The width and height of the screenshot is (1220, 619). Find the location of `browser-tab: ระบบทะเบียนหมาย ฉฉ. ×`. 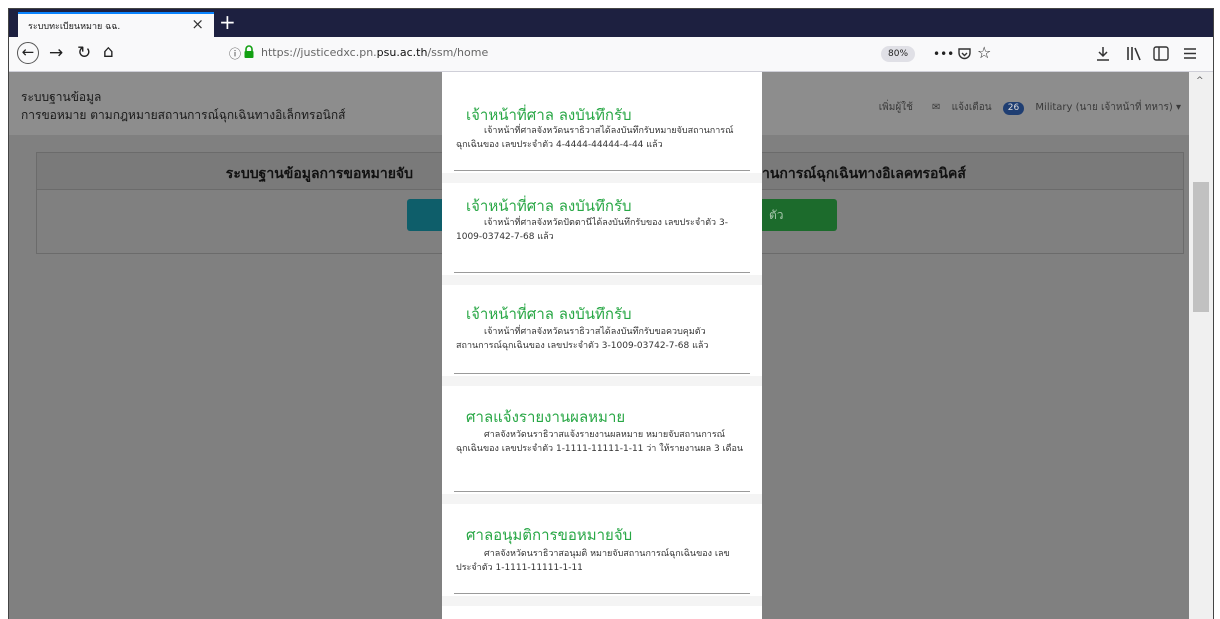

browser-tab: ระบบทะเบียนหมาย ฉฉ. × is located at coordinates (116, 24).